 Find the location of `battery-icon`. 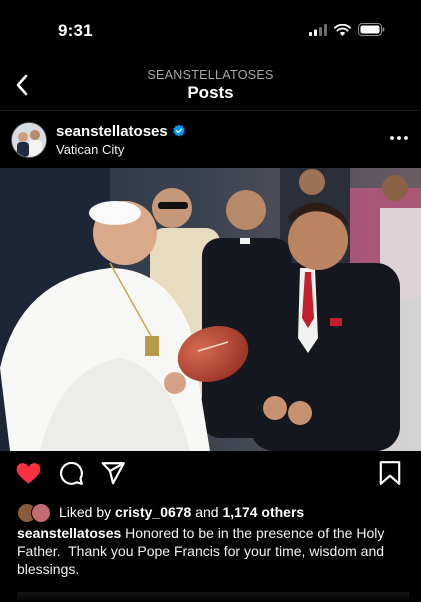

battery-icon is located at coordinates (371, 29).